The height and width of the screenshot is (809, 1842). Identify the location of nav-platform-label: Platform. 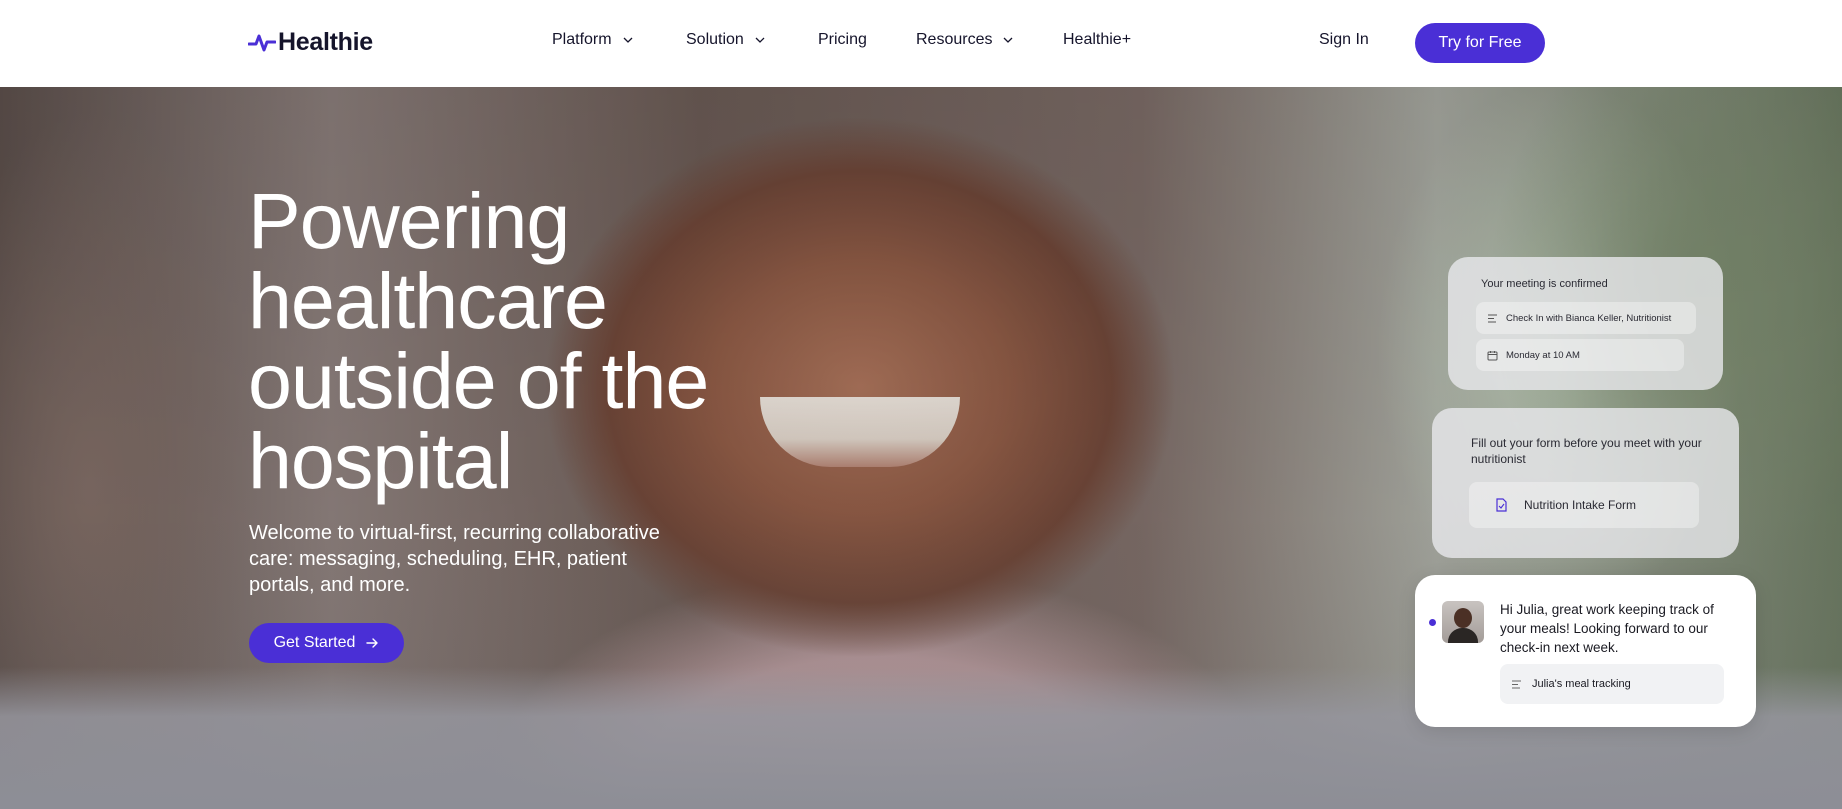
(582, 39).